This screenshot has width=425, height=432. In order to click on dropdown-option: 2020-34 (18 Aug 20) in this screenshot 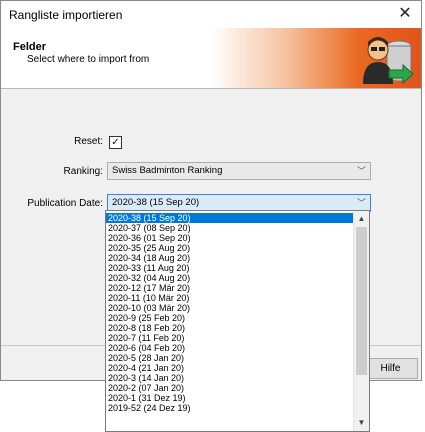, I will do `click(230, 258)`.